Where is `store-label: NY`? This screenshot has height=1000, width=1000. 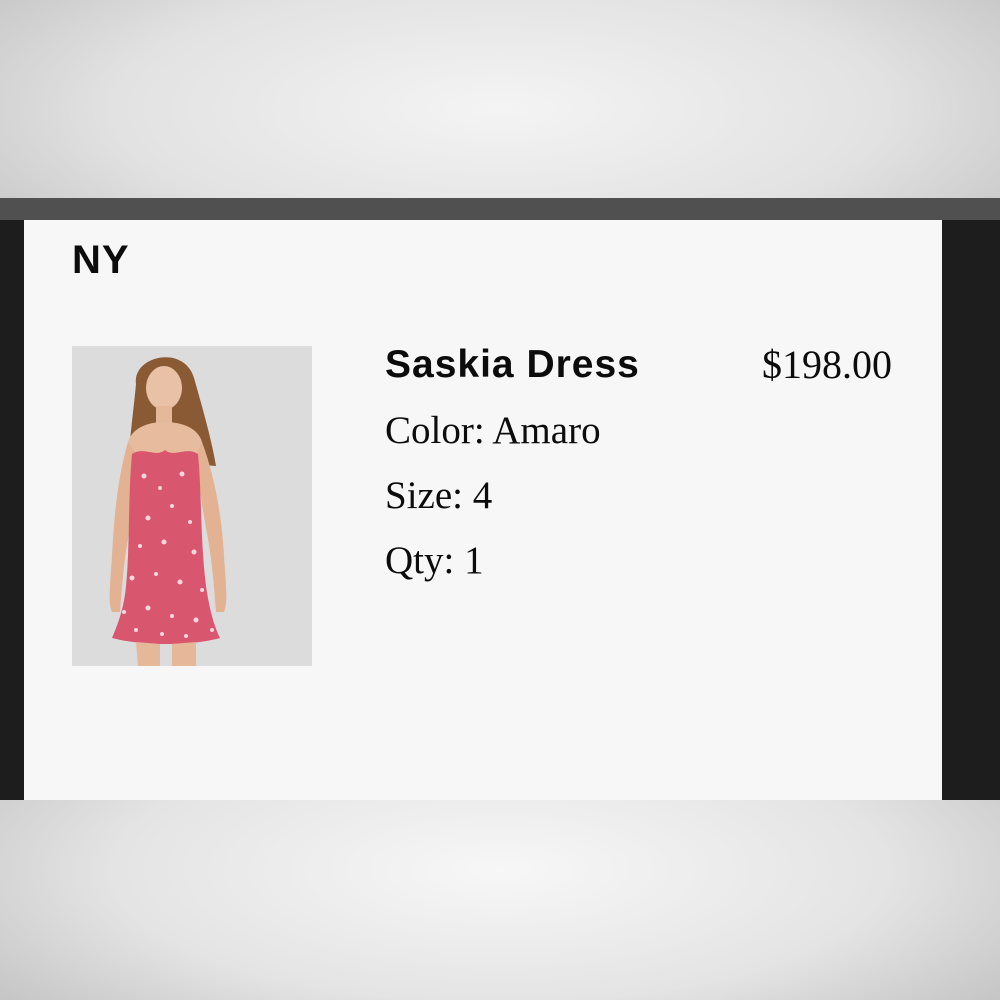 store-label: NY is located at coordinates (101, 260).